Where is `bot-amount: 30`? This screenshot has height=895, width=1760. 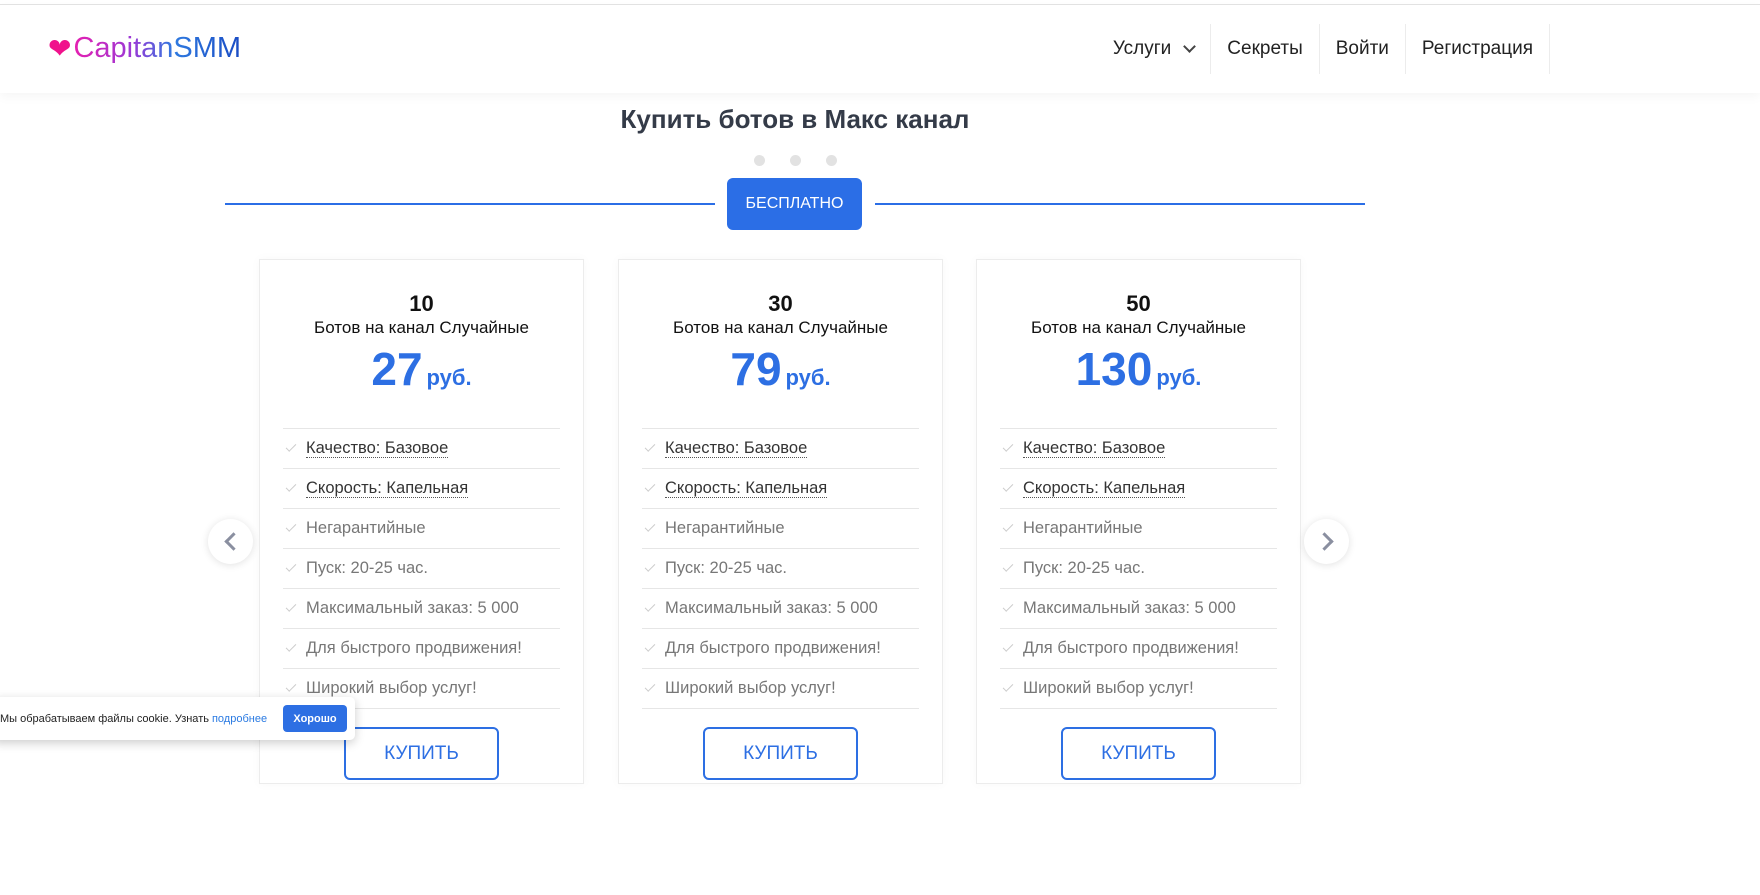 bot-amount: 30 is located at coordinates (780, 303).